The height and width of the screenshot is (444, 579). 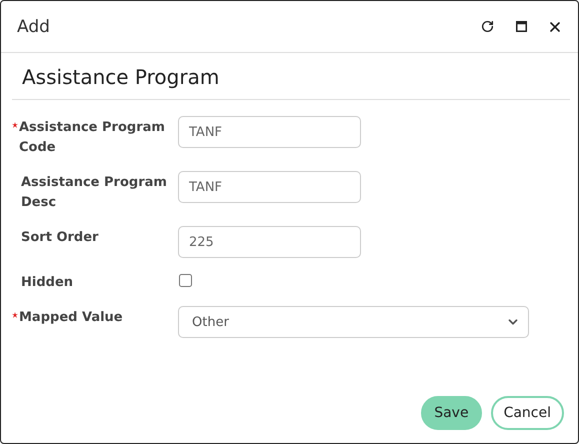 What do you see at coordinates (185, 280) in the screenshot?
I see `checkbox` at bounding box center [185, 280].